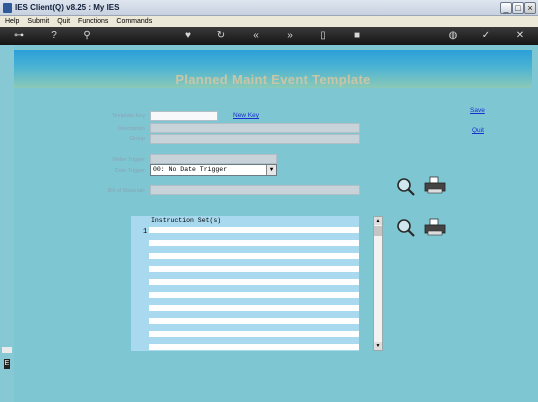 The height and width of the screenshot is (402, 538). Describe the element at coordinates (221, 36) in the screenshot. I see `refresh-icon: ↻` at that location.